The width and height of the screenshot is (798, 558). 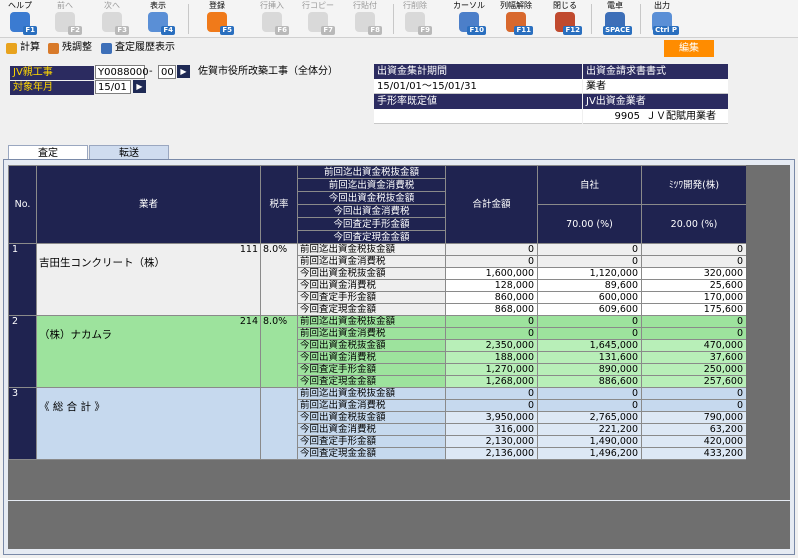 What do you see at coordinates (113, 87) in the screenshot?
I see `month-input: 15/01` at bounding box center [113, 87].